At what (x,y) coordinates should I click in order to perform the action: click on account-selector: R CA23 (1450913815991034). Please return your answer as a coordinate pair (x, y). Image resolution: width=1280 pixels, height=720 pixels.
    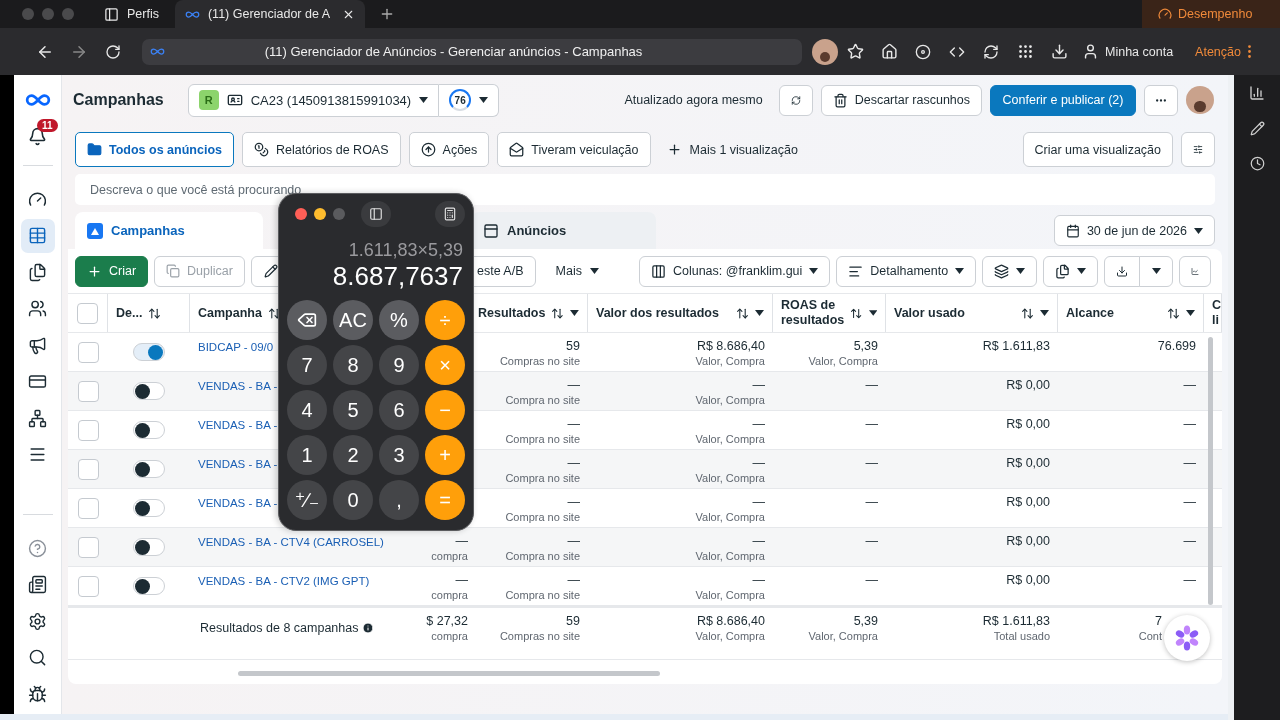
    Looking at the image, I should click on (313, 100).